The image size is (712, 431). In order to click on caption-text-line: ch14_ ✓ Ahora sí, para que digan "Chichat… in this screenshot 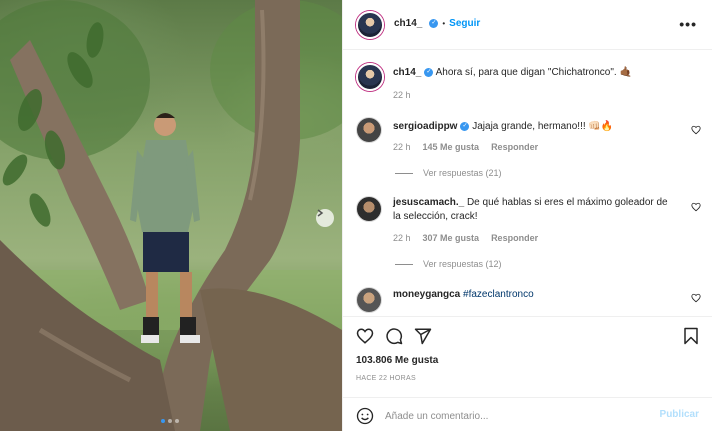, I will do `click(535, 73)`.